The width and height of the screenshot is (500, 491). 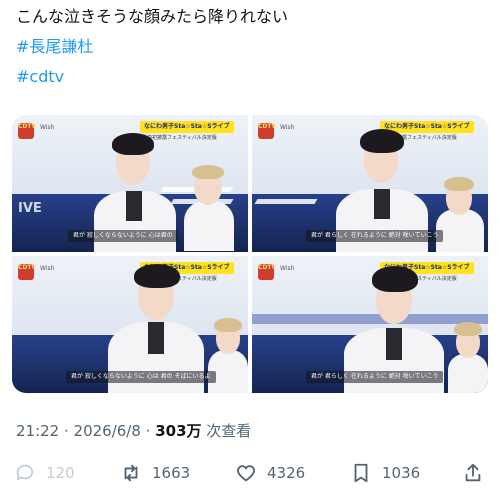 I want to click on like-count: 4326, so click(x=286, y=473).